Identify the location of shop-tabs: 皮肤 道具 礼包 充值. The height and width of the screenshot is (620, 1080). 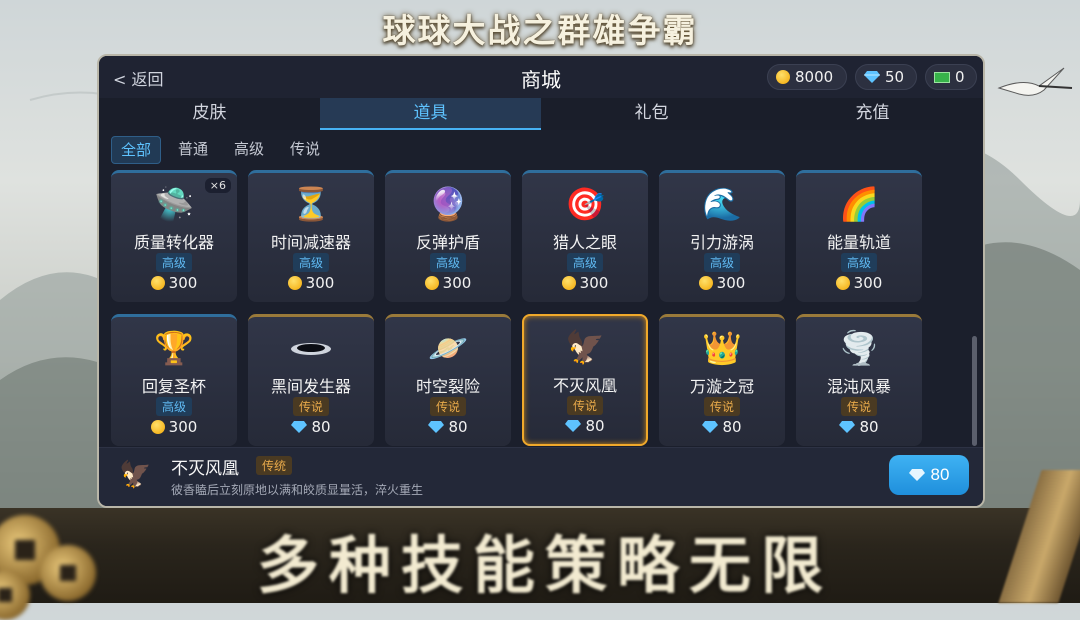
(541, 114).